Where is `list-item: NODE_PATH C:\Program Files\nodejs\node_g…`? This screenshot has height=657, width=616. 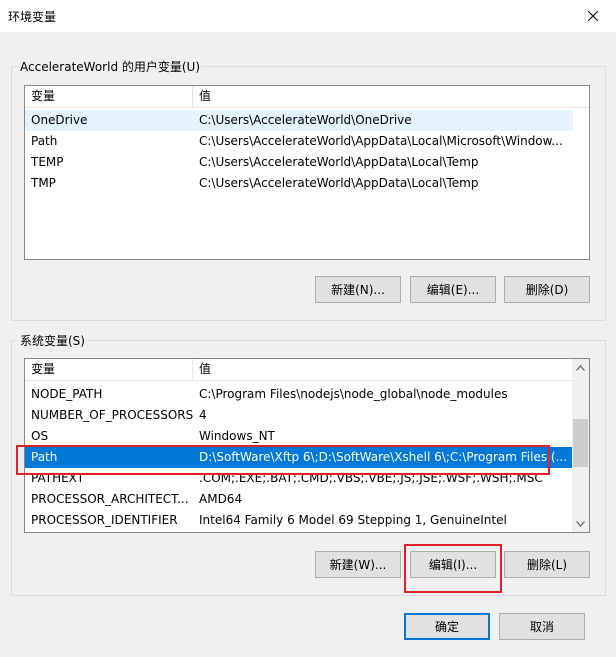
list-item: NODE_PATH C:\Program Files\nodejs\node_g… is located at coordinates (298, 394).